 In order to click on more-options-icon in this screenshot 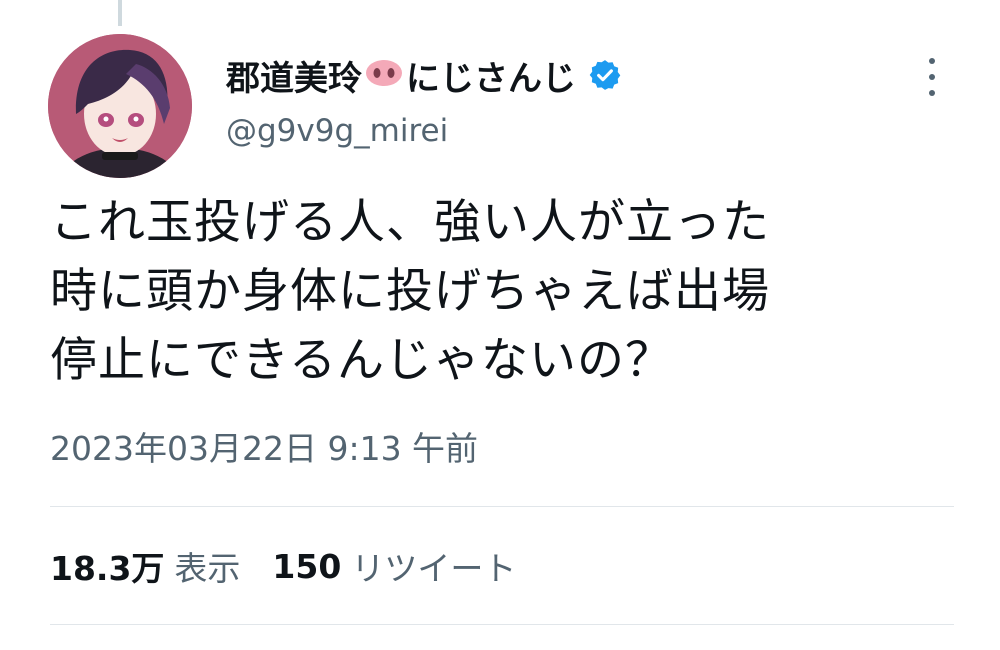, I will do `click(932, 77)`.